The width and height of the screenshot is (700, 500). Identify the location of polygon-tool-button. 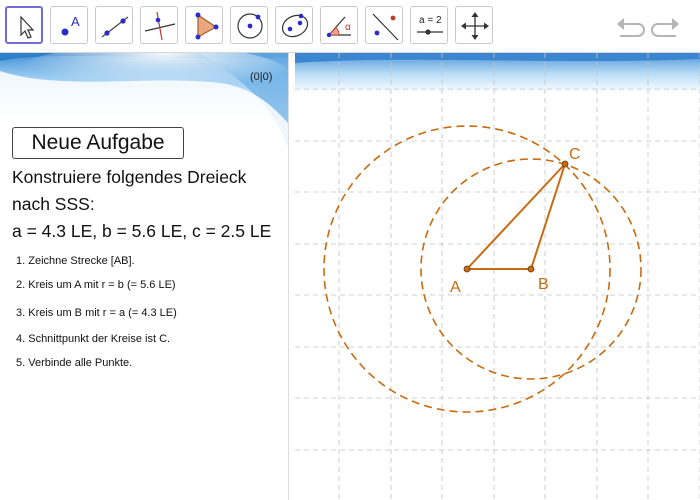
(204, 25).